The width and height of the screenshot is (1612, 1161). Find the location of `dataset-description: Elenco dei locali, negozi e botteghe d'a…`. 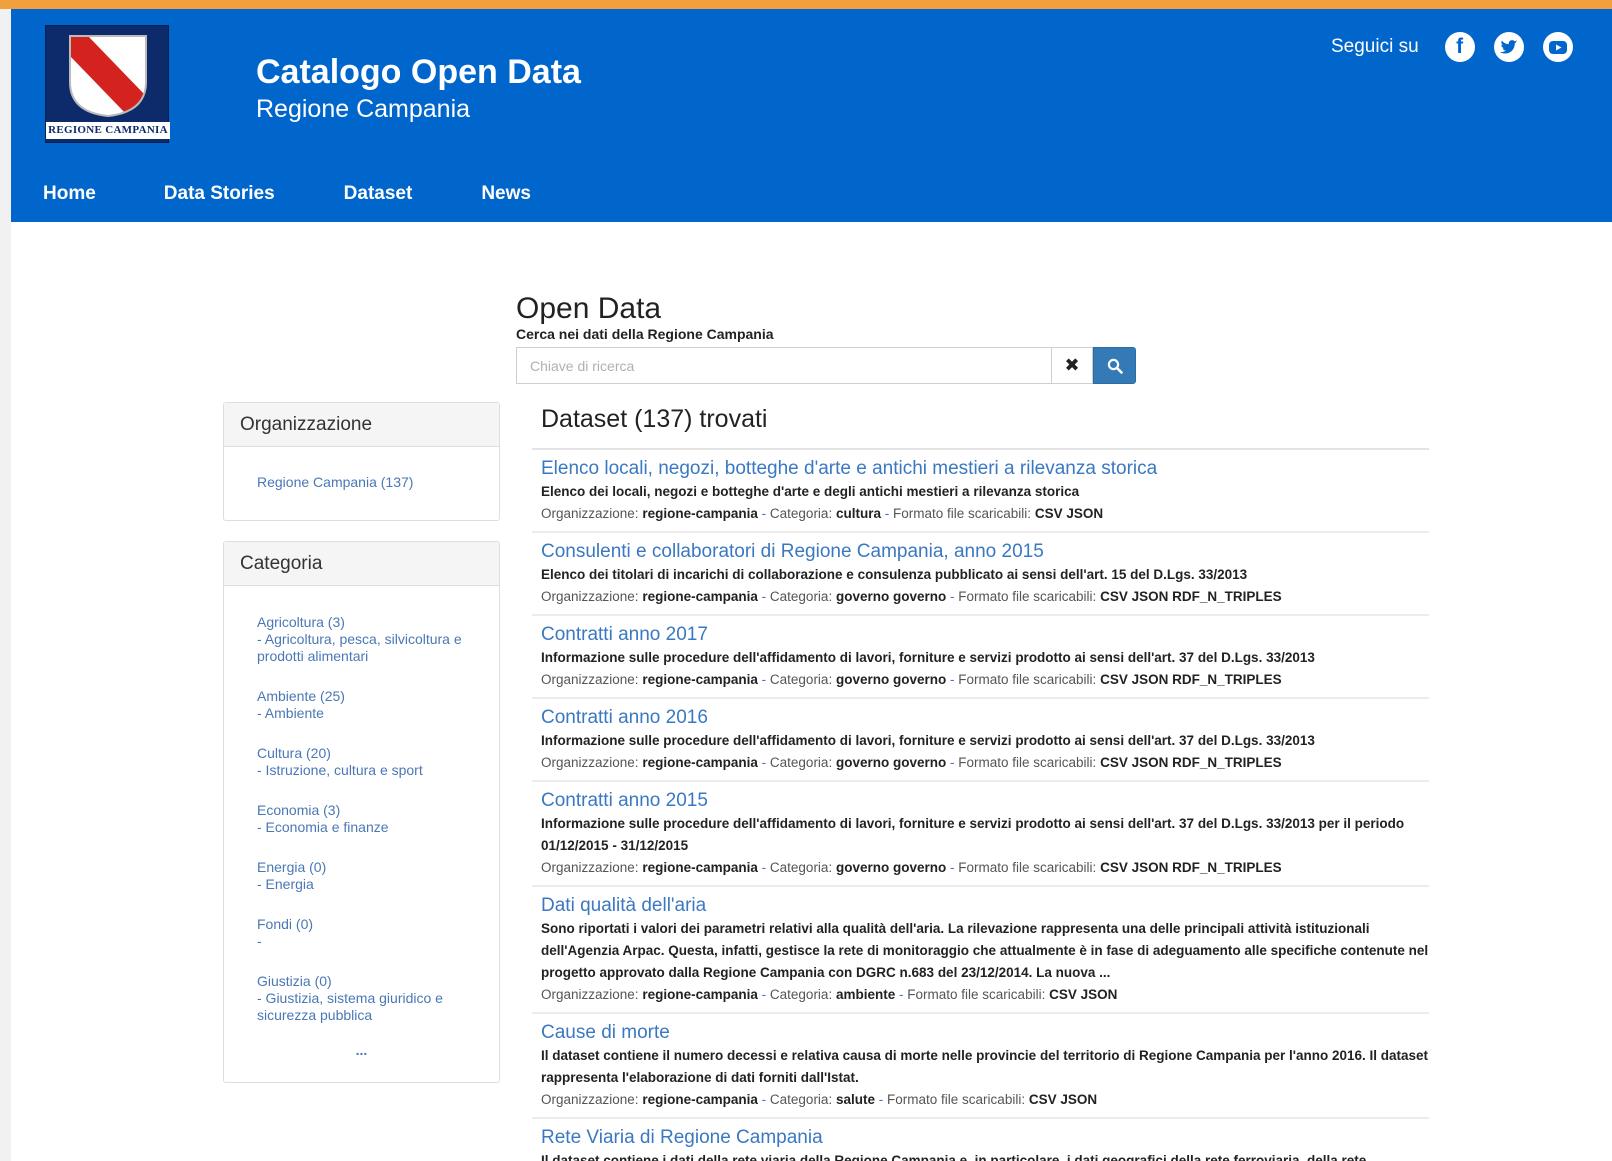

dataset-description: Elenco dei locali, negozi e botteghe d'a… is located at coordinates (810, 491).